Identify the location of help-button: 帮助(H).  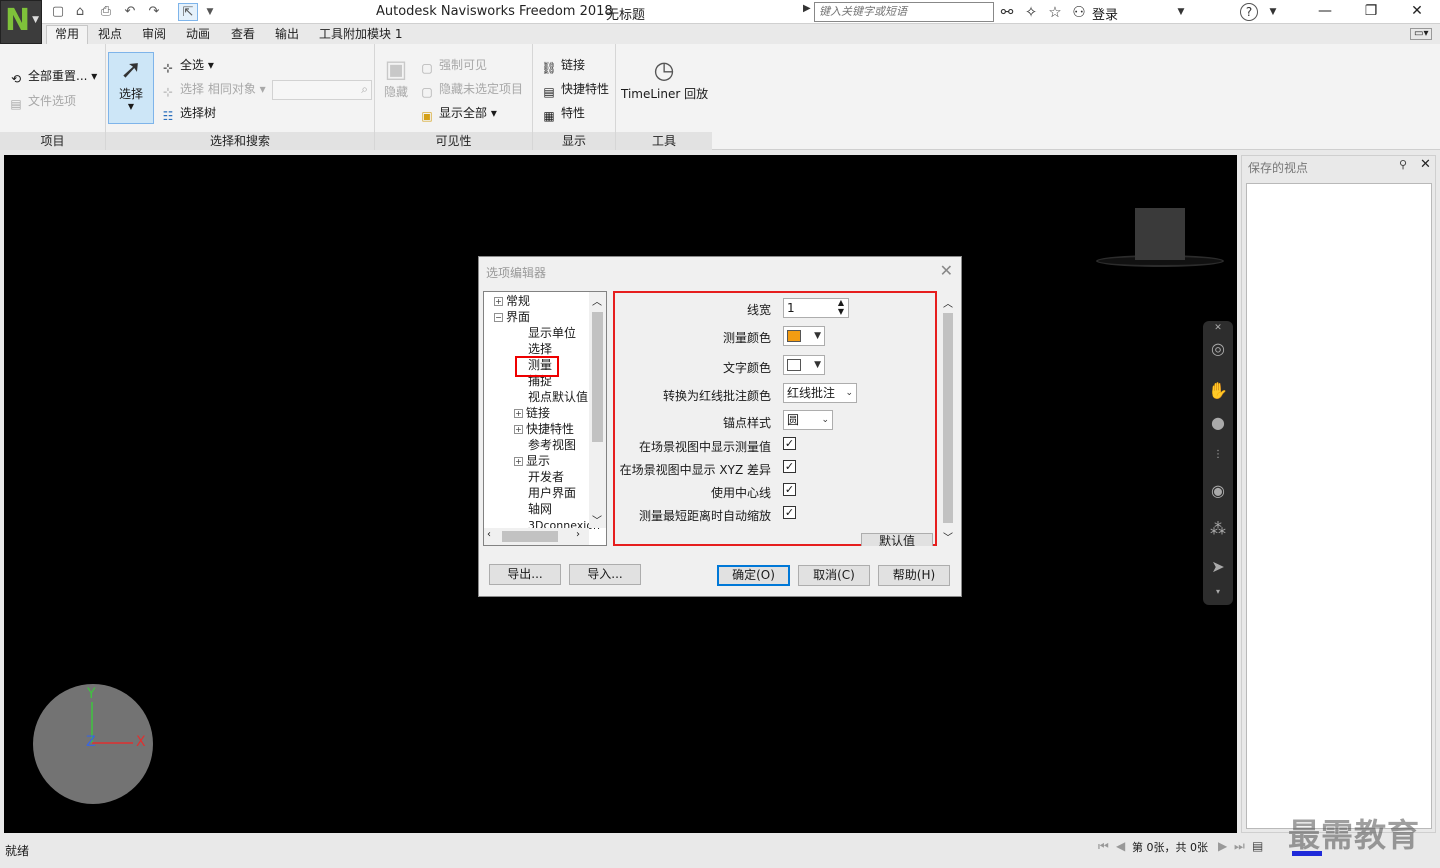
(914, 575).